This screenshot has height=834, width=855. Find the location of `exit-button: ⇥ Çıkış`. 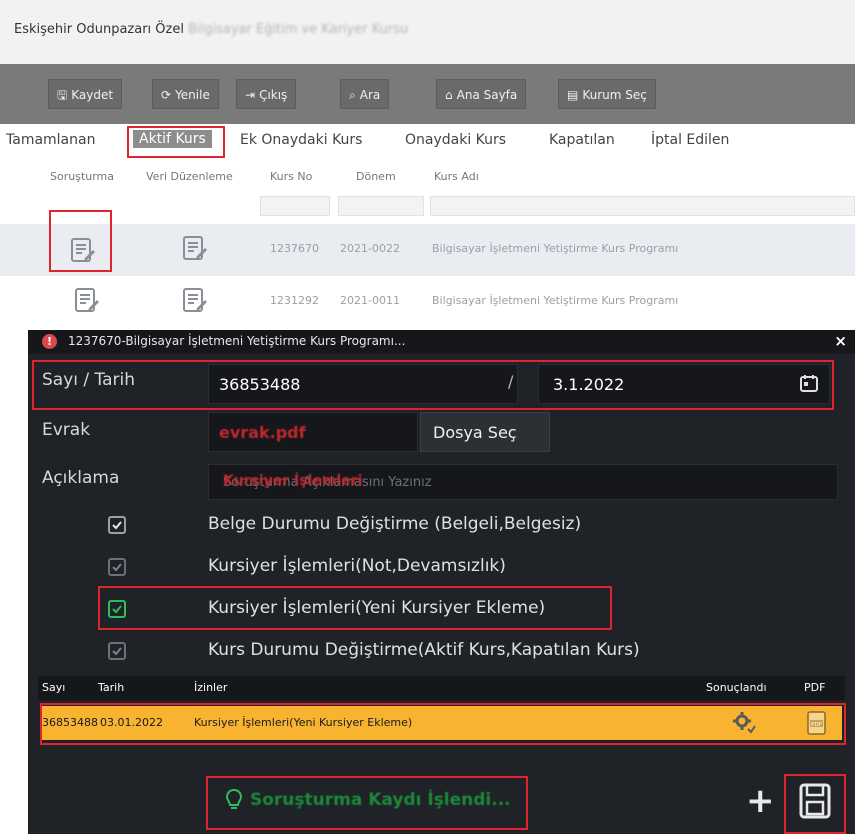

exit-button: ⇥ Çıkış is located at coordinates (266, 94).